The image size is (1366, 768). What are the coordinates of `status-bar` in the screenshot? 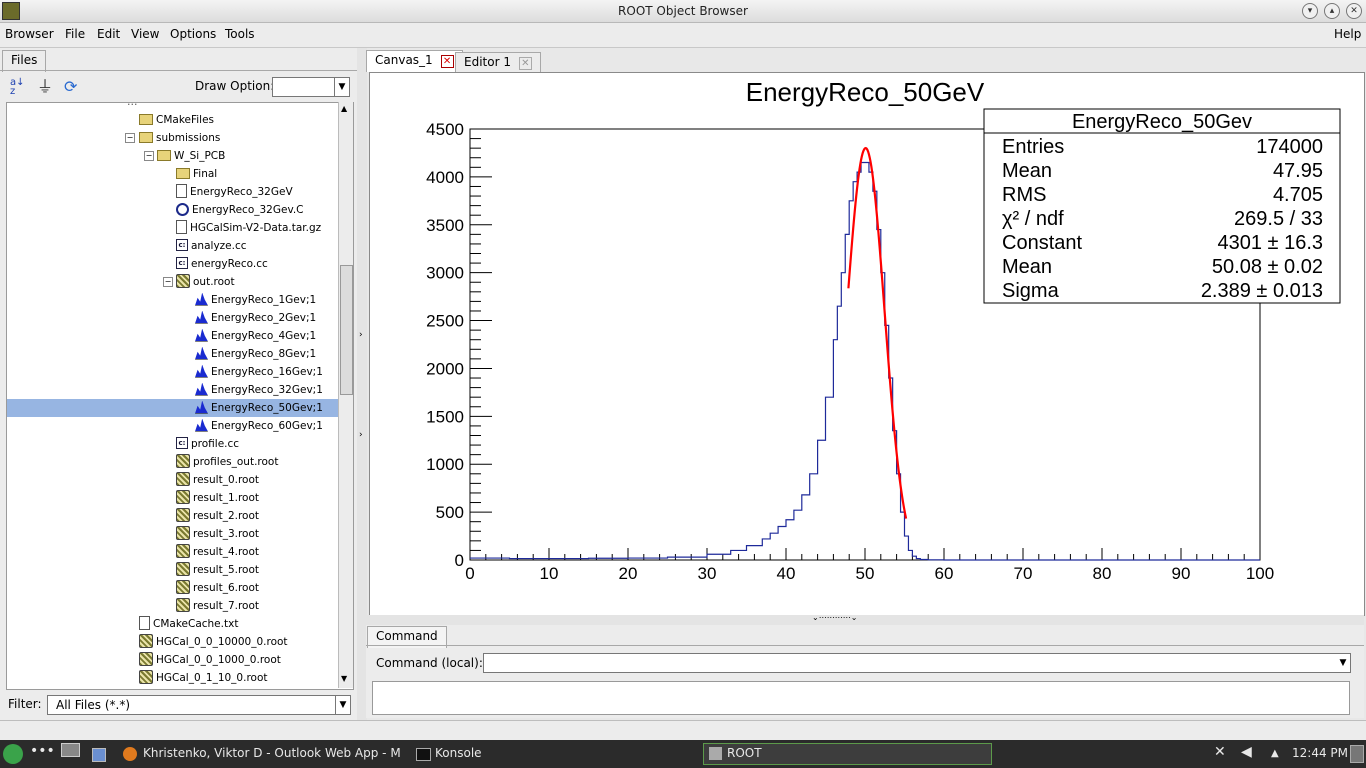 It's located at (683, 730).